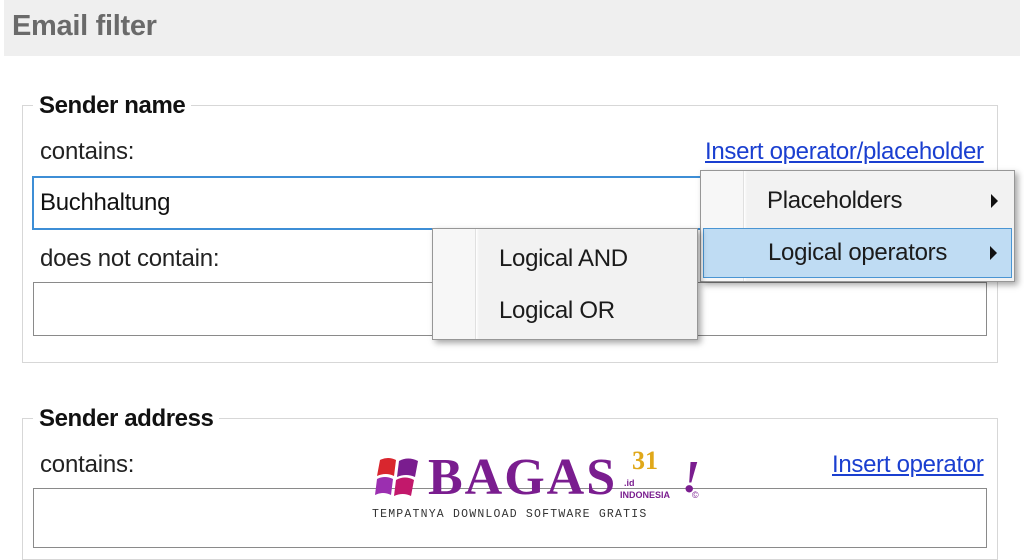 The height and width of the screenshot is (560, 1024). Describe the element at coordinates (510, 514) in the screenshot. I see `watermark-tagline: TEMPATNYA DOWNLOAD SOFTWARE GRATIS` at that location.